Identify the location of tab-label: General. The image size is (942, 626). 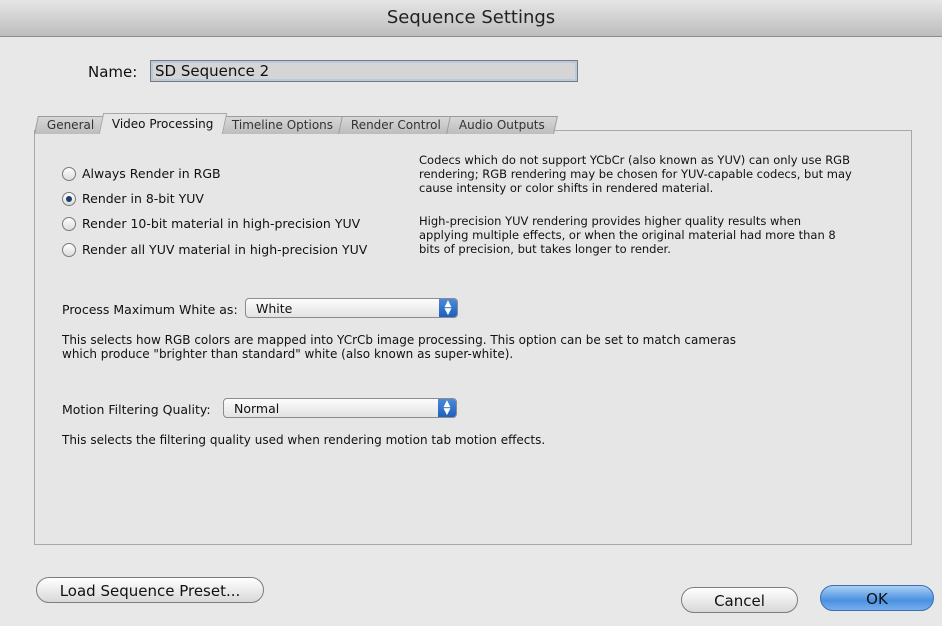
(70, 125).